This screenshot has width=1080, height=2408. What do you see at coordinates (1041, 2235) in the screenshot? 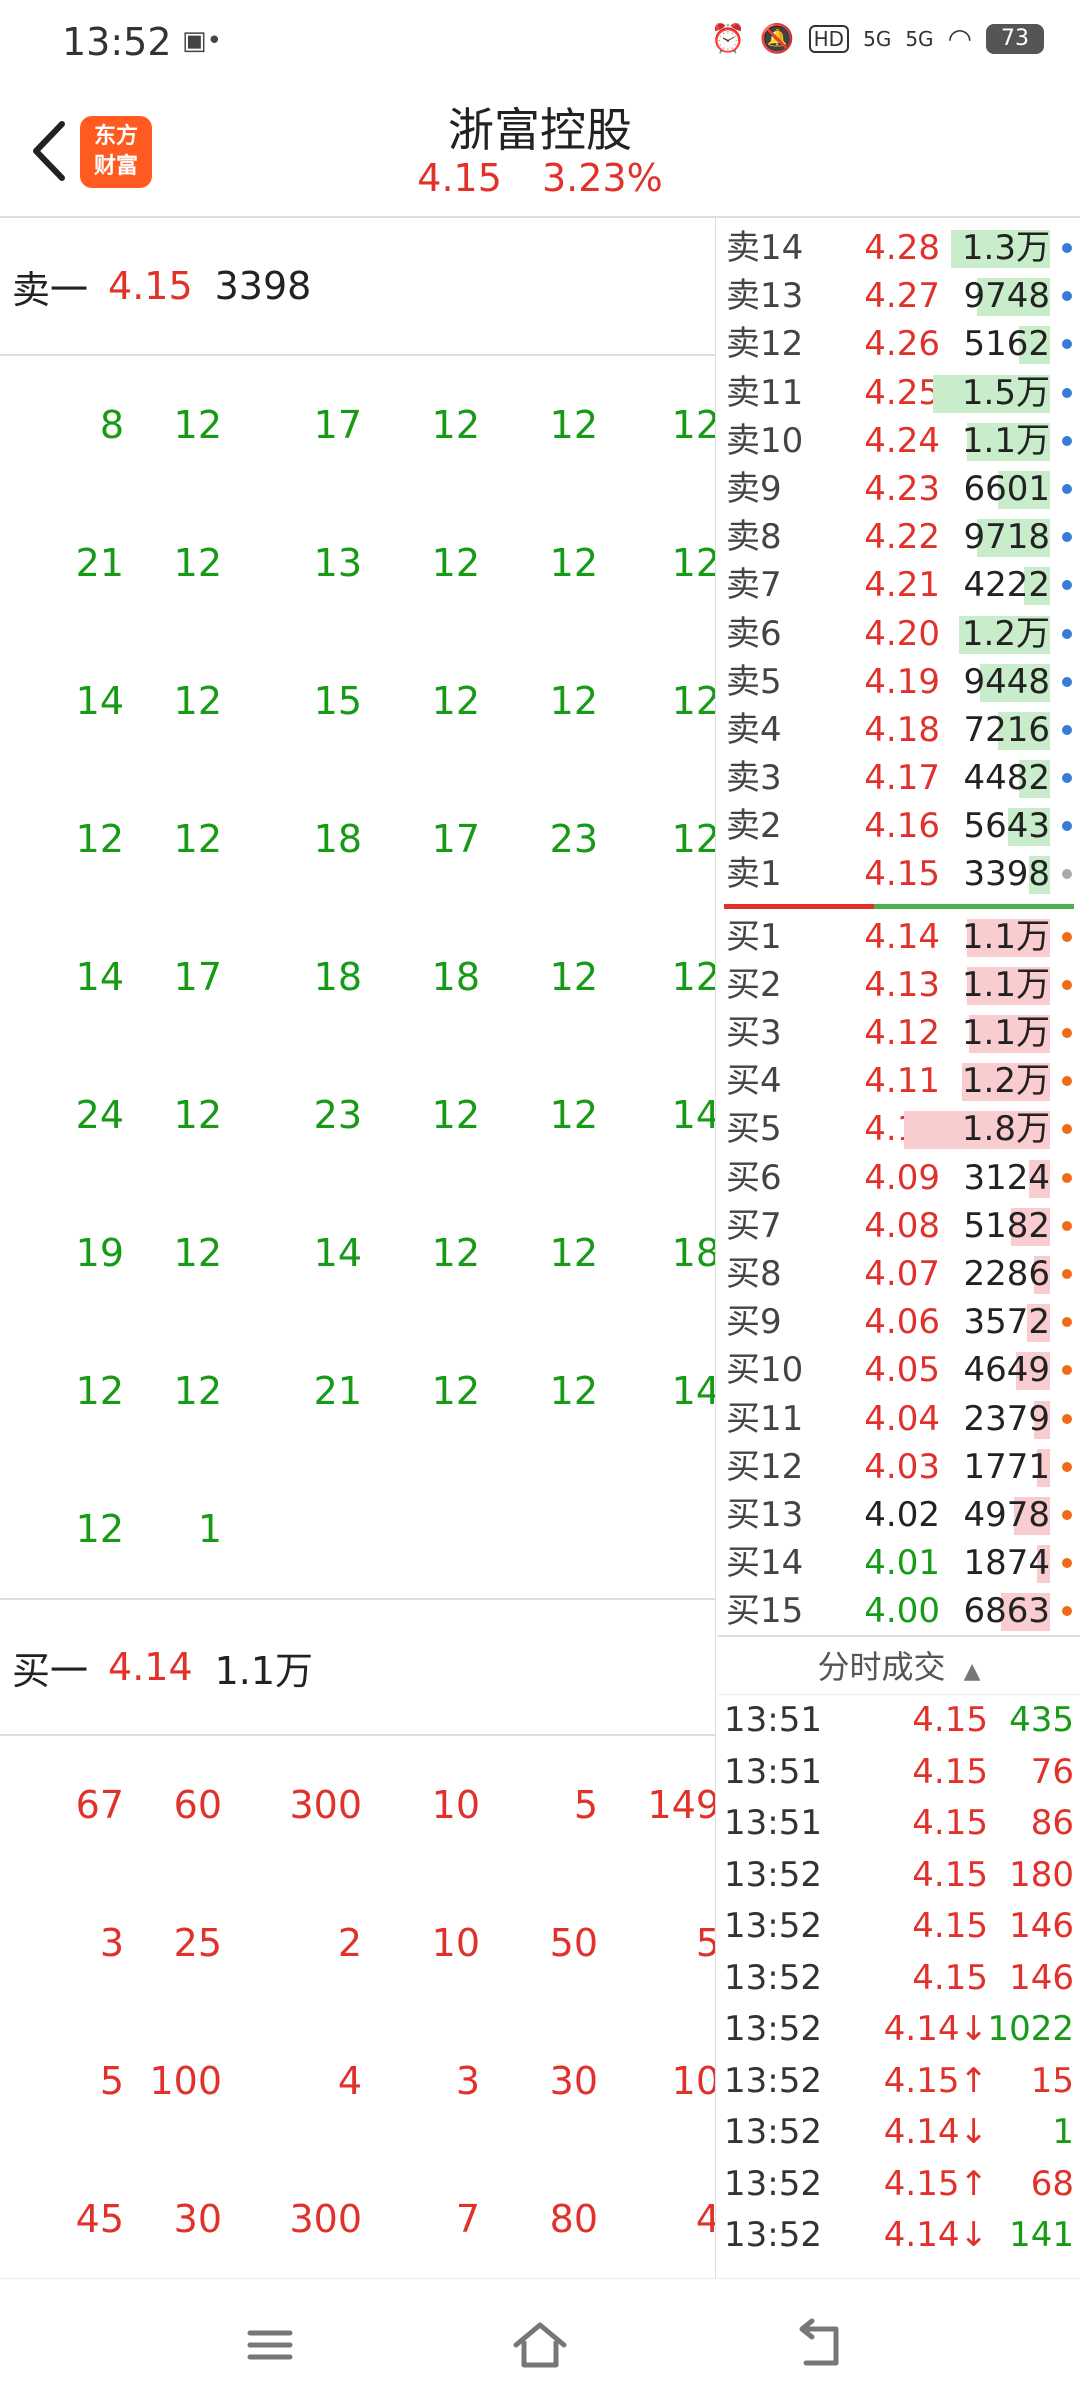
I see `tick-volume: 141` at bounding box center [1041, 2235].